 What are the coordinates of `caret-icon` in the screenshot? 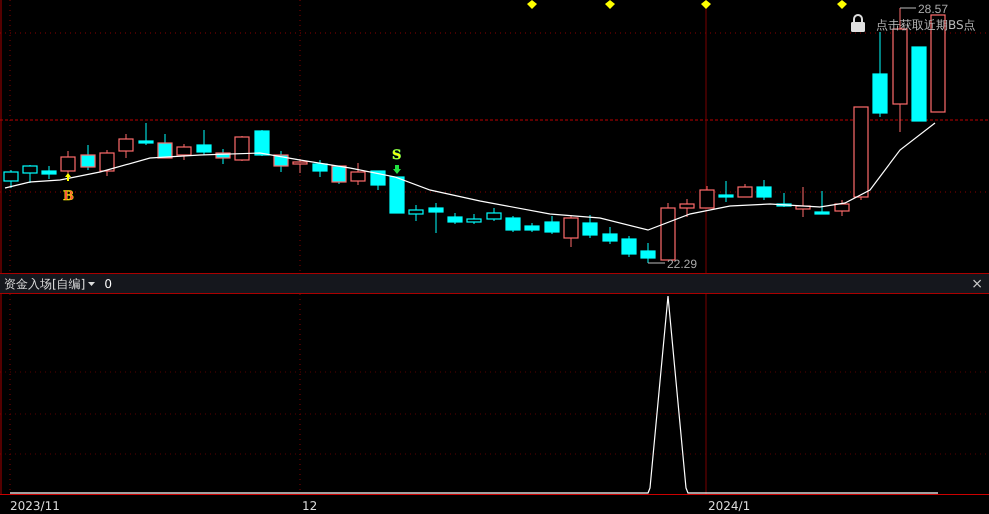 It's located at (92, 284).